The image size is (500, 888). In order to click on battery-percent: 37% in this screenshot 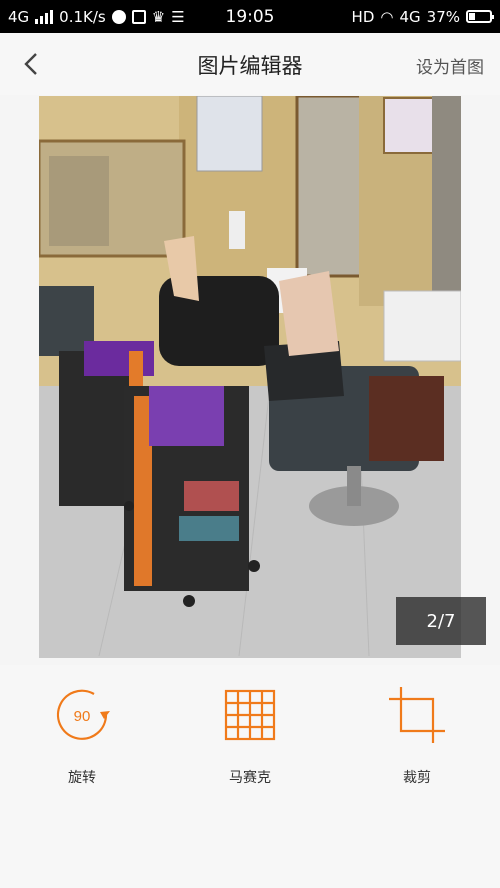, I will do `click(443, 16)`.